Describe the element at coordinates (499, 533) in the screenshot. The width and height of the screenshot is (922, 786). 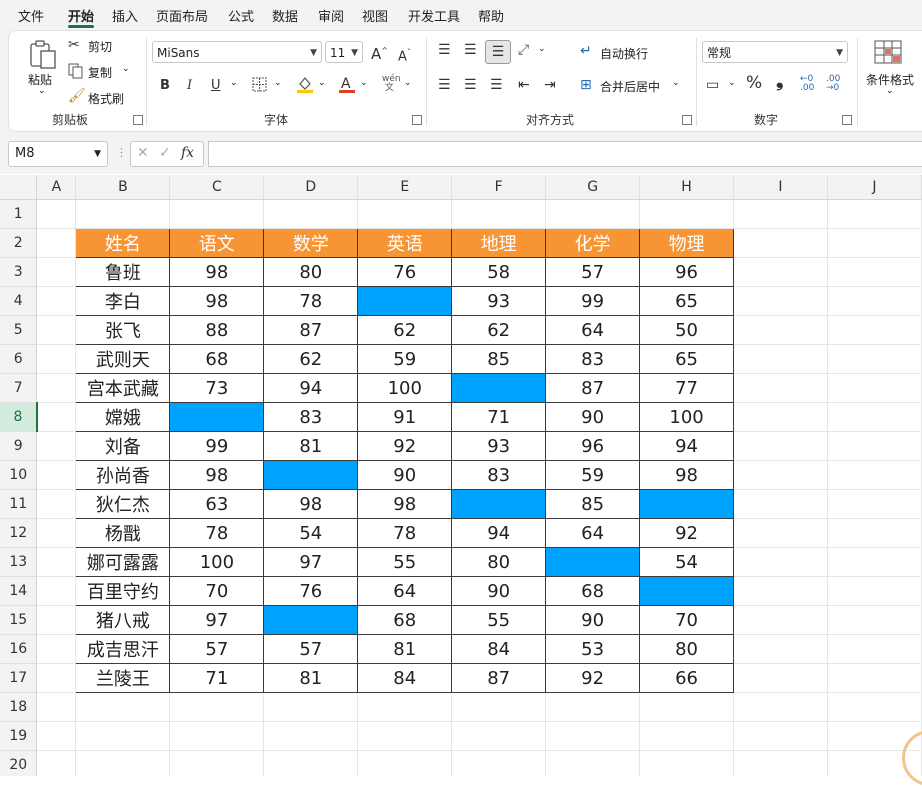
I see `score-cell: 94` at that location.